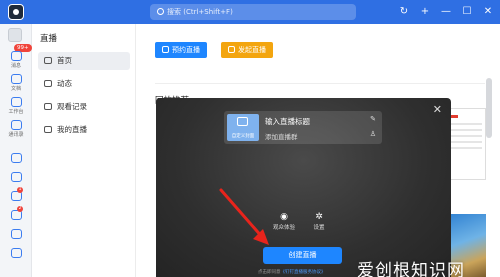  What do you see at coordinates (411, 269) in the screenshot?
I see `watermark: 爱创根知识网` at bounding box center [411, 269].